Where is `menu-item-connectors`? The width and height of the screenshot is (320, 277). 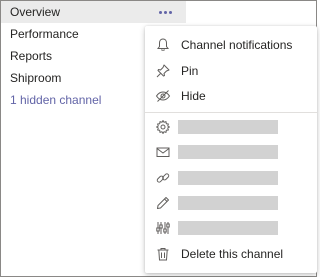
menu-item-connectors is located at coordinates (231, 228).